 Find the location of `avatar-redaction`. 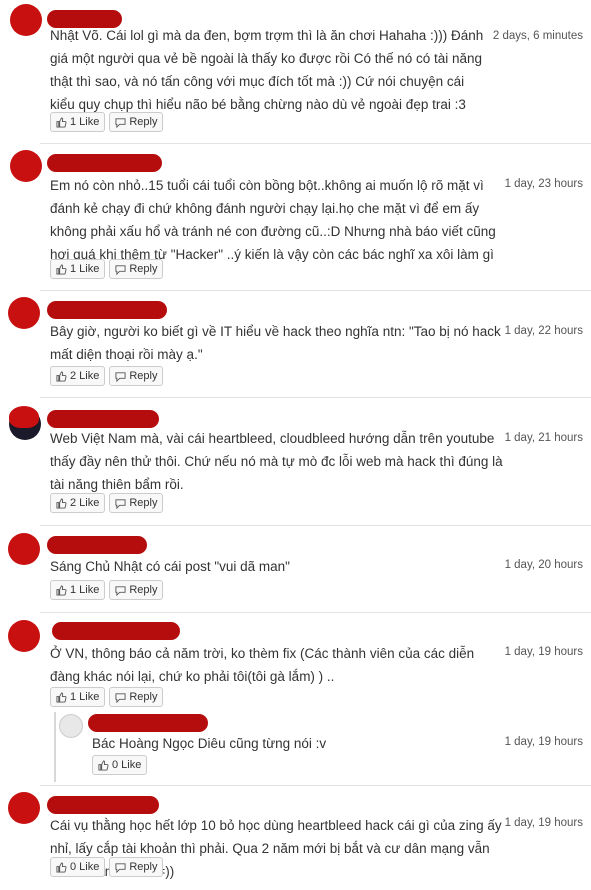

avatar-redaction is located at coordinates (24, 417).